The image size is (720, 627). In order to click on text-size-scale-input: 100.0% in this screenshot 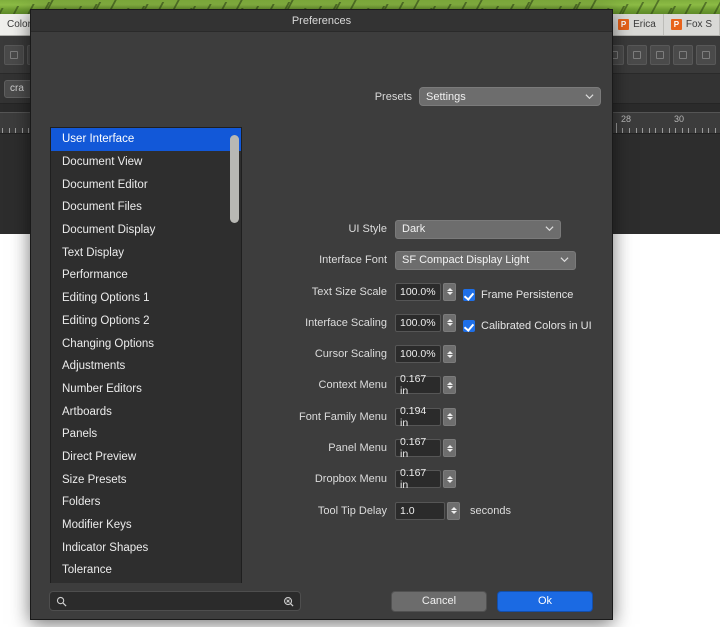, I will do `click(418, 291)`.